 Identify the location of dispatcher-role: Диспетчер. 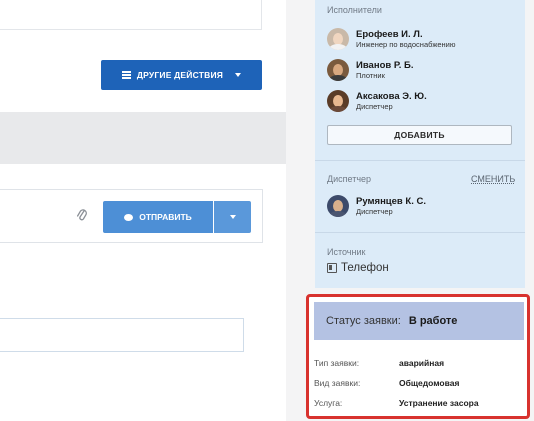
(374, 211).